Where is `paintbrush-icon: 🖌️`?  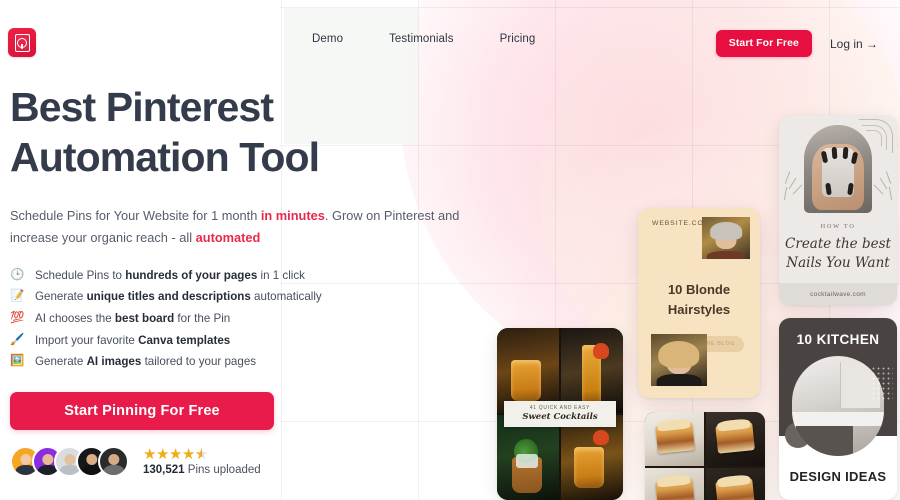 paintbrush-icon: 🖌️ is located at coordinates (17, 339).